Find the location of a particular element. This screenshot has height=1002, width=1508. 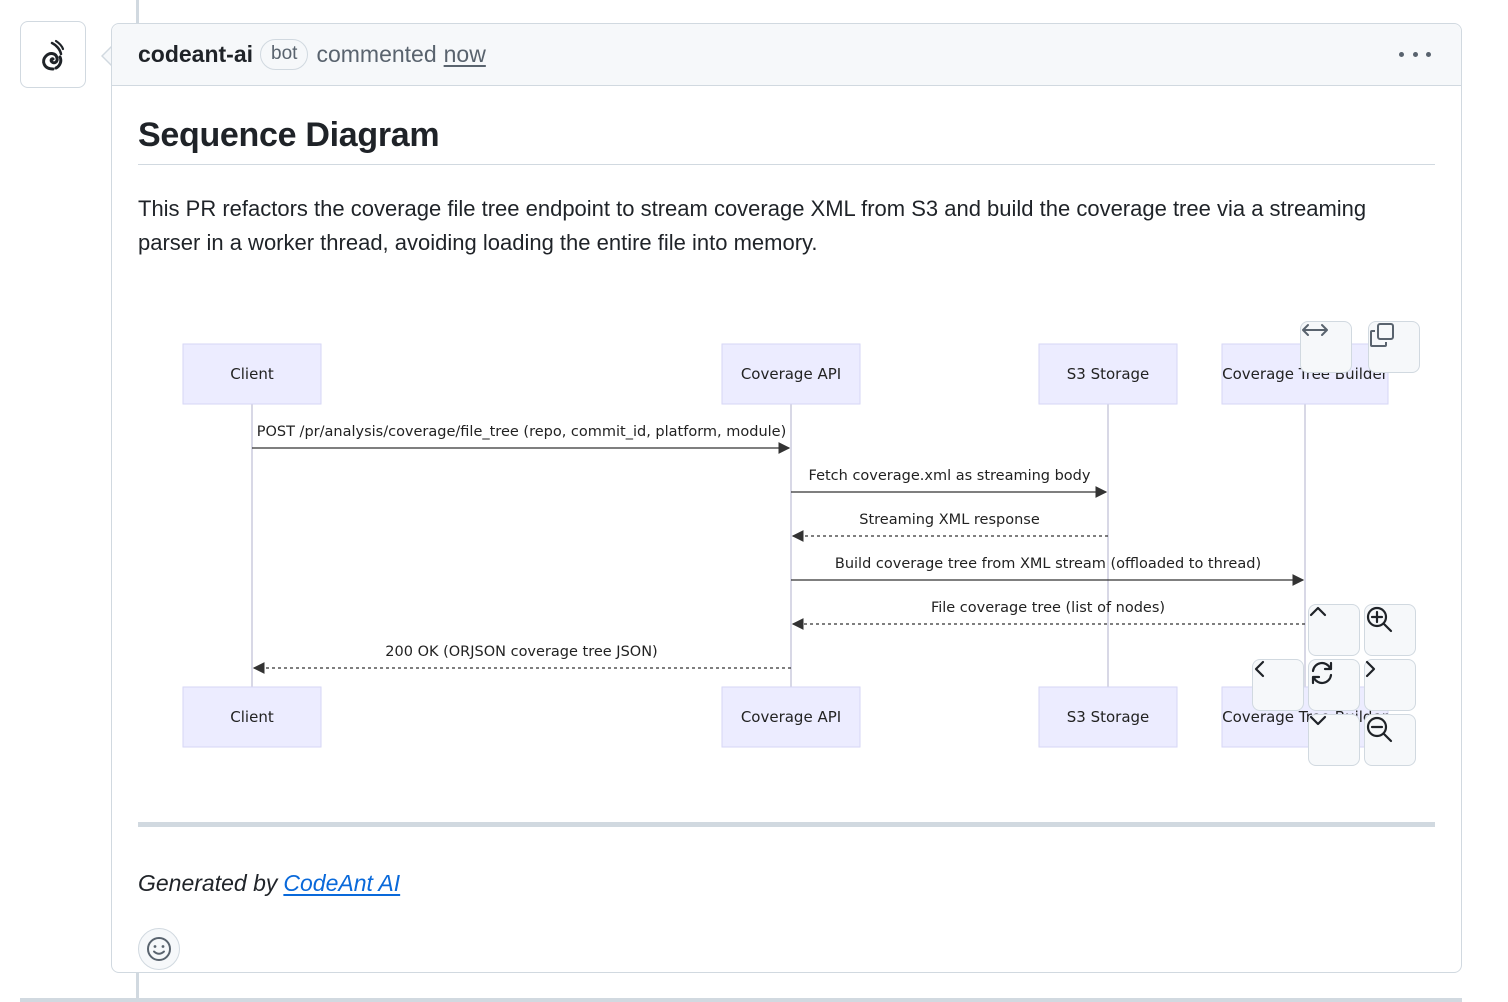

participant-top: Client is located at coordinates (252, 374).